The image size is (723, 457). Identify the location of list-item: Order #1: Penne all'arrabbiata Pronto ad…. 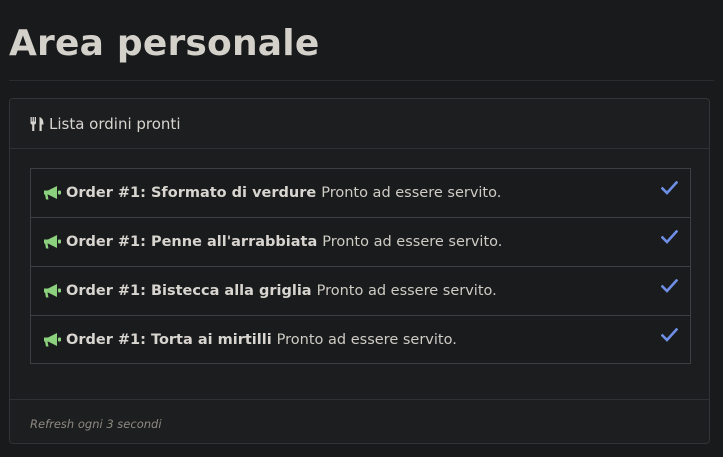
(360, 242).